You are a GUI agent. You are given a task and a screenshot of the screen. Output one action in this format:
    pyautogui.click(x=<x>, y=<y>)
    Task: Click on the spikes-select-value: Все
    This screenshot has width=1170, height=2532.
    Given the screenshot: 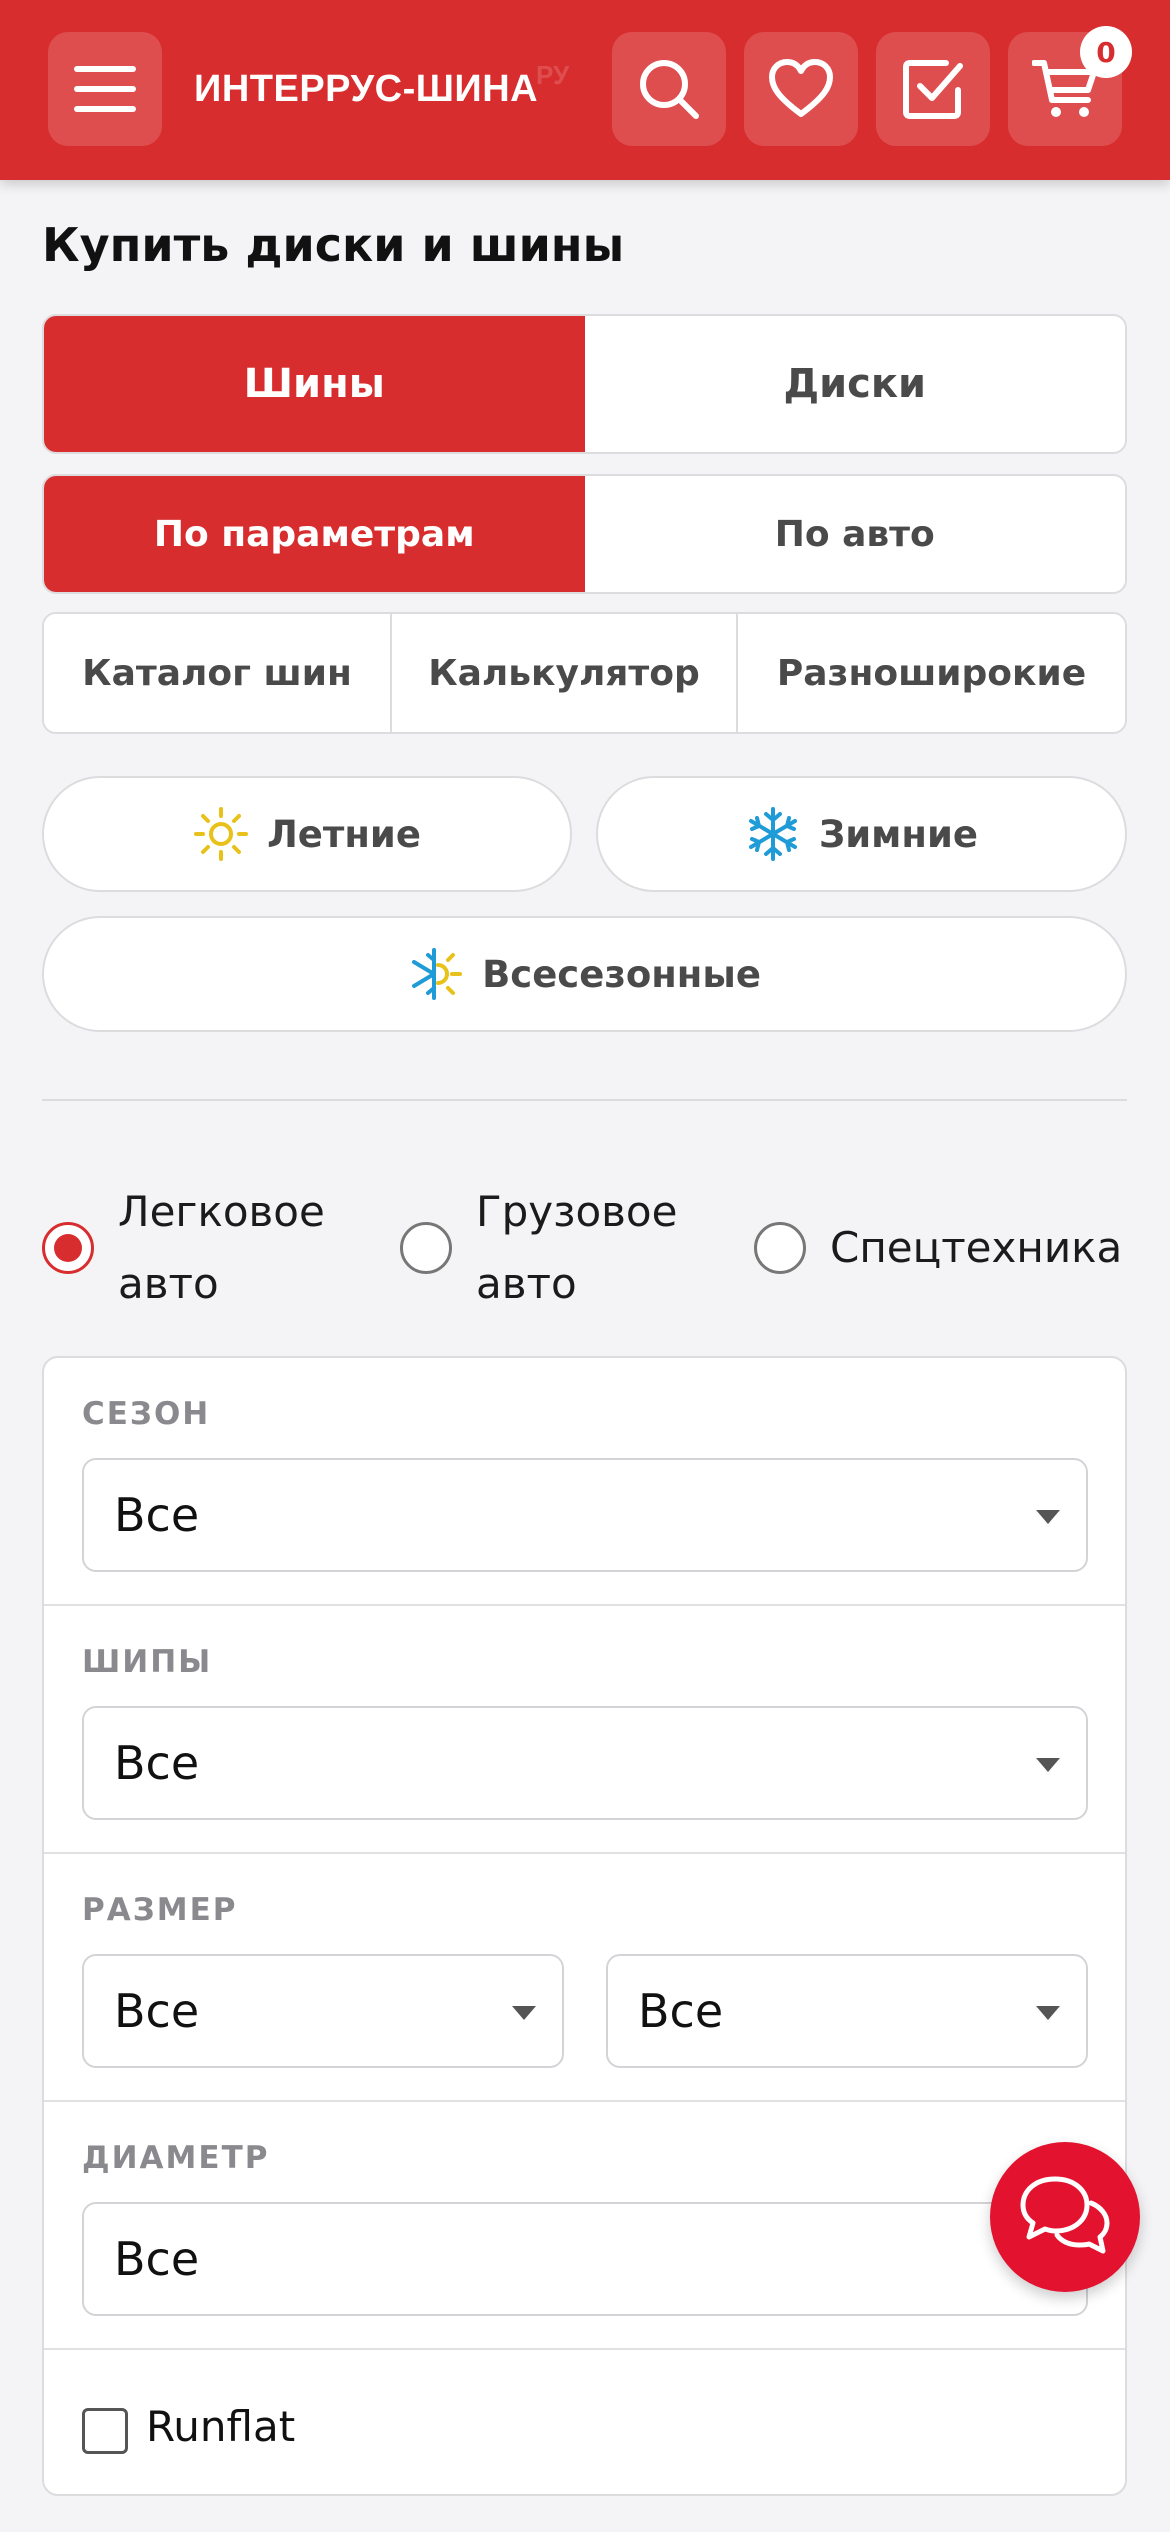 What is the action you would take?
    pyautogui.click(x=157, y=1763)
    